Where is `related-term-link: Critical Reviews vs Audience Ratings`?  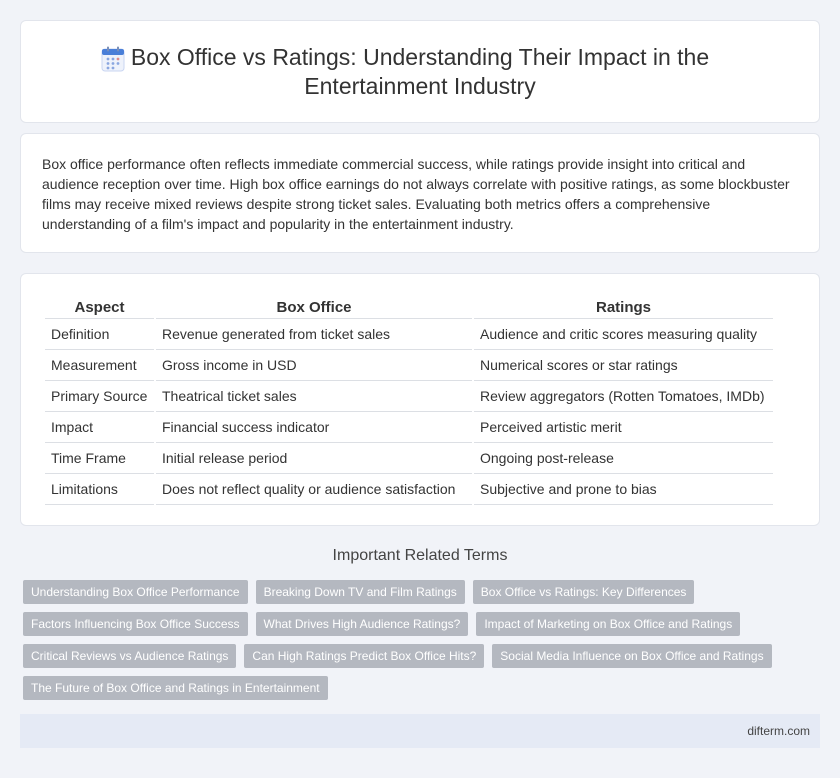 related-term-link: Critical Reviews vs Audience Ratings is located at coordinates (130, 656).